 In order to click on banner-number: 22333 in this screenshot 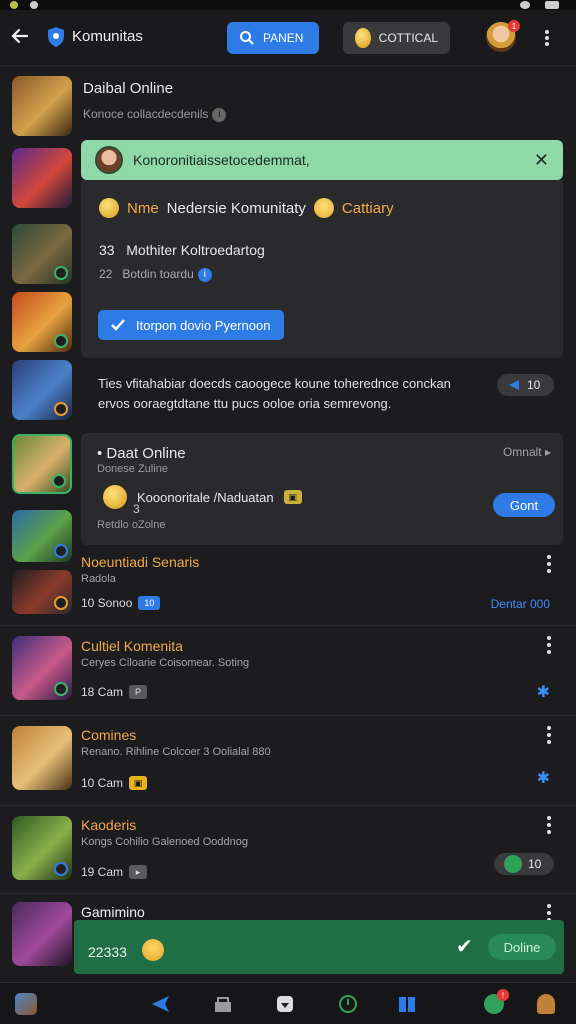, I will do `click(107, 952)`.